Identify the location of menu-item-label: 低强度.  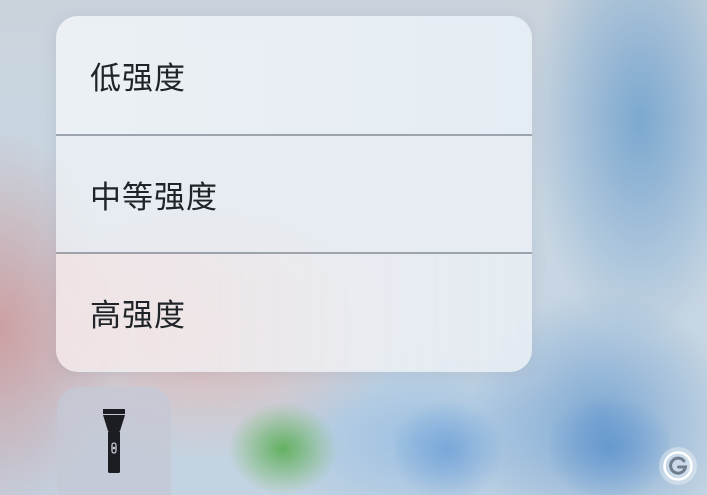
(138, 78).